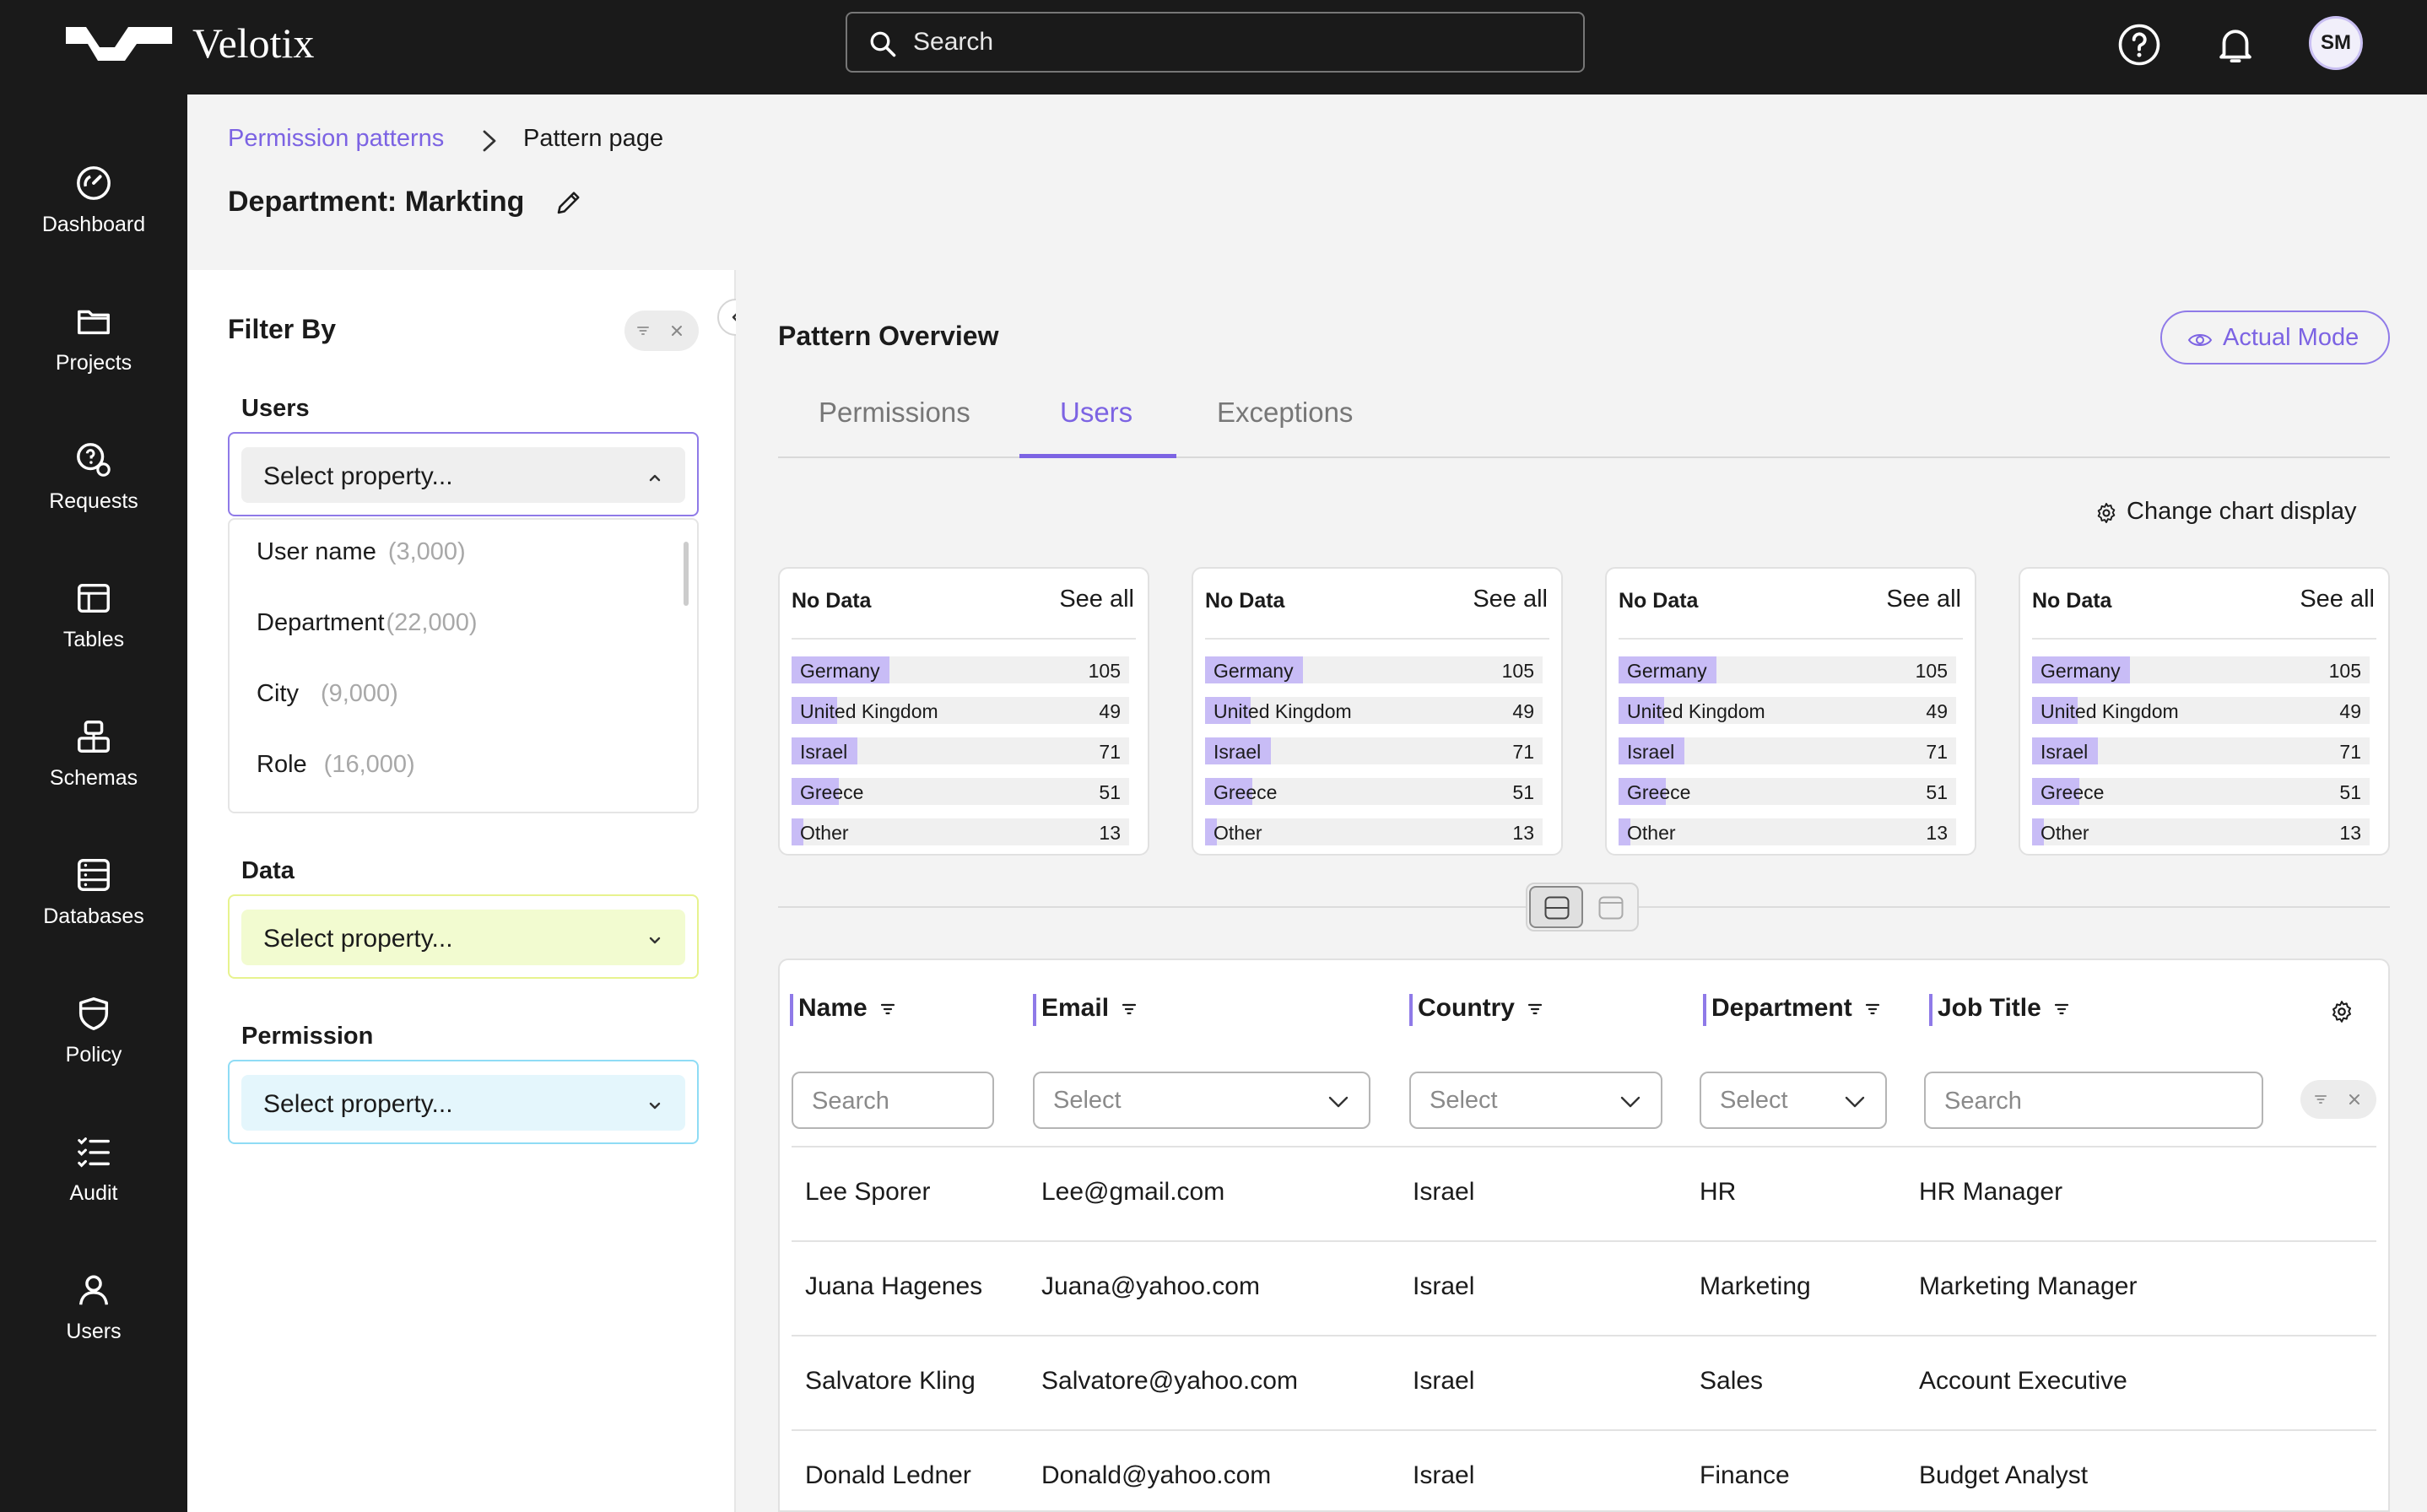 The image size is (2427, 1512). What do you see at coordinates (367, 623) in the screenshot?
I see `option-department: Department(22,000)` at bounding box center [367, 623].